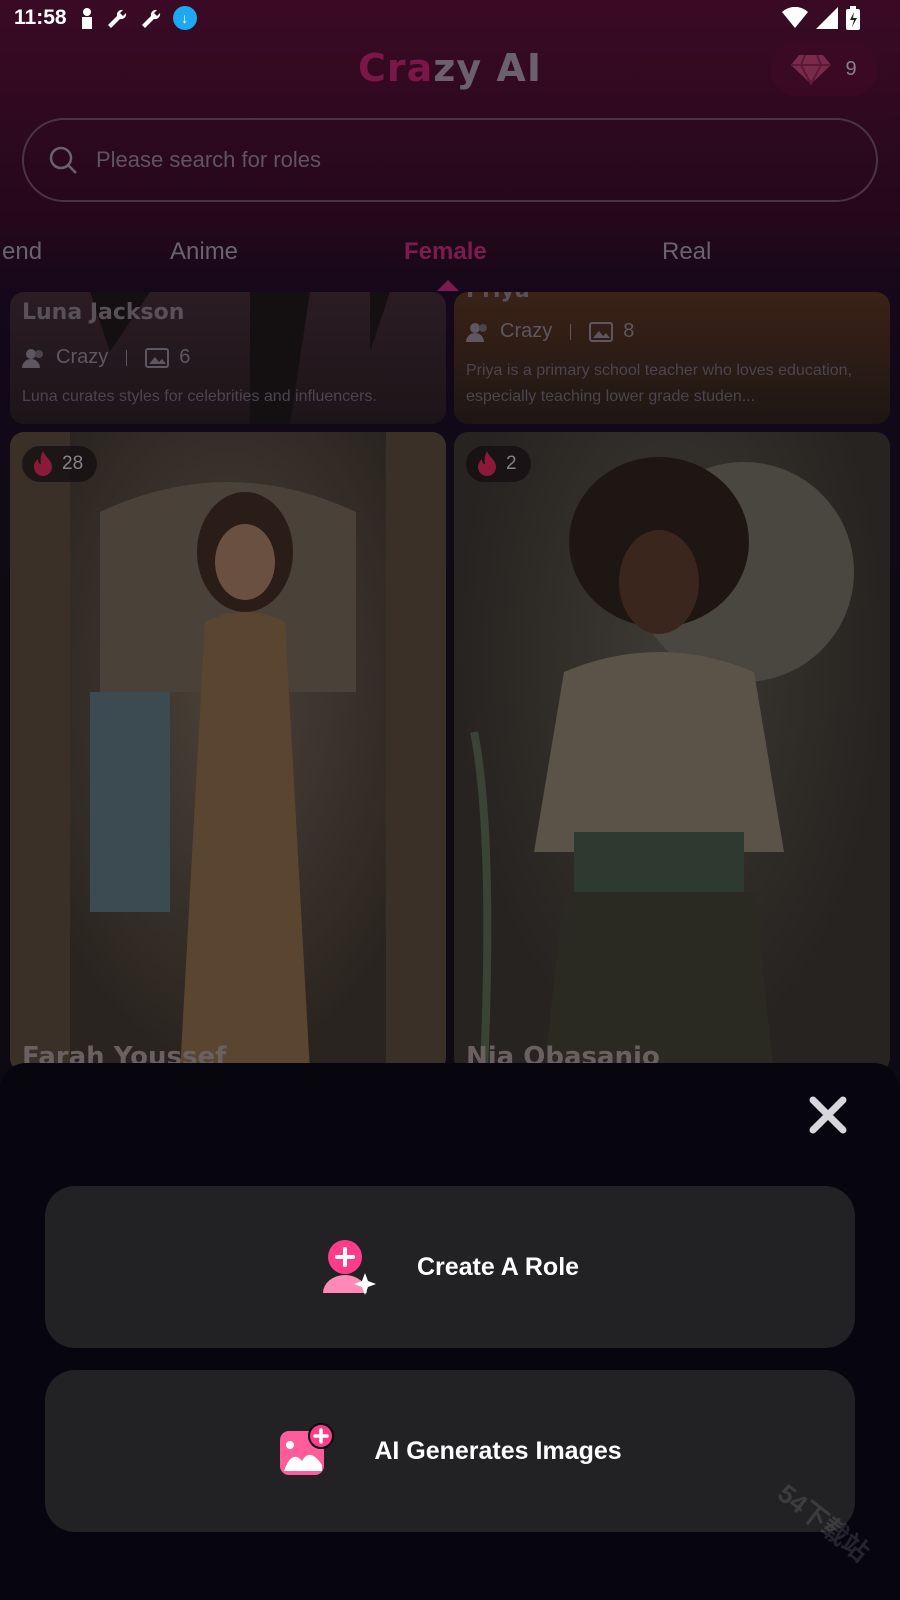 Image resolution: width=900 pixels, height=1600 pixels. Describe the element at coordinates (22, 252) in the screenshot. I see `tab-trend: end` at that location.